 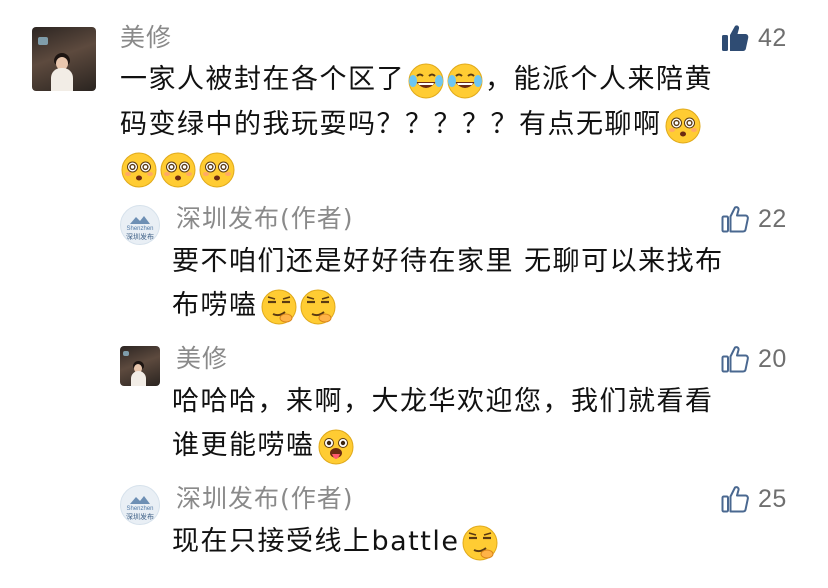 I want to click on like-button: 25, so click(x=753, y=499).